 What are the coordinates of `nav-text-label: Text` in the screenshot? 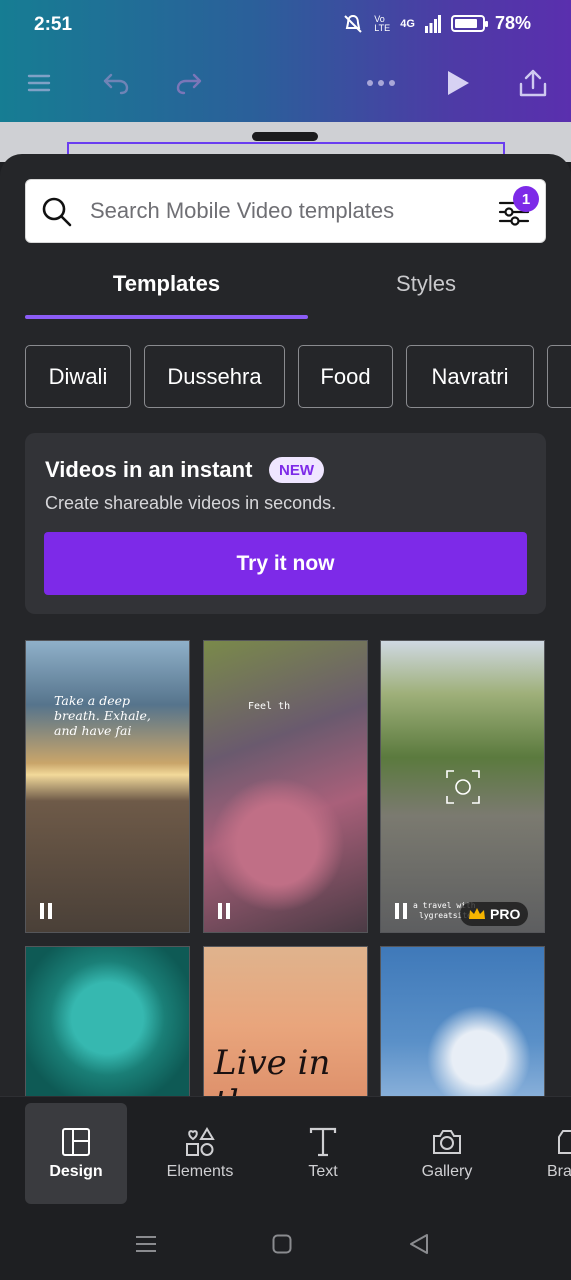 It's located at (323, 1171).